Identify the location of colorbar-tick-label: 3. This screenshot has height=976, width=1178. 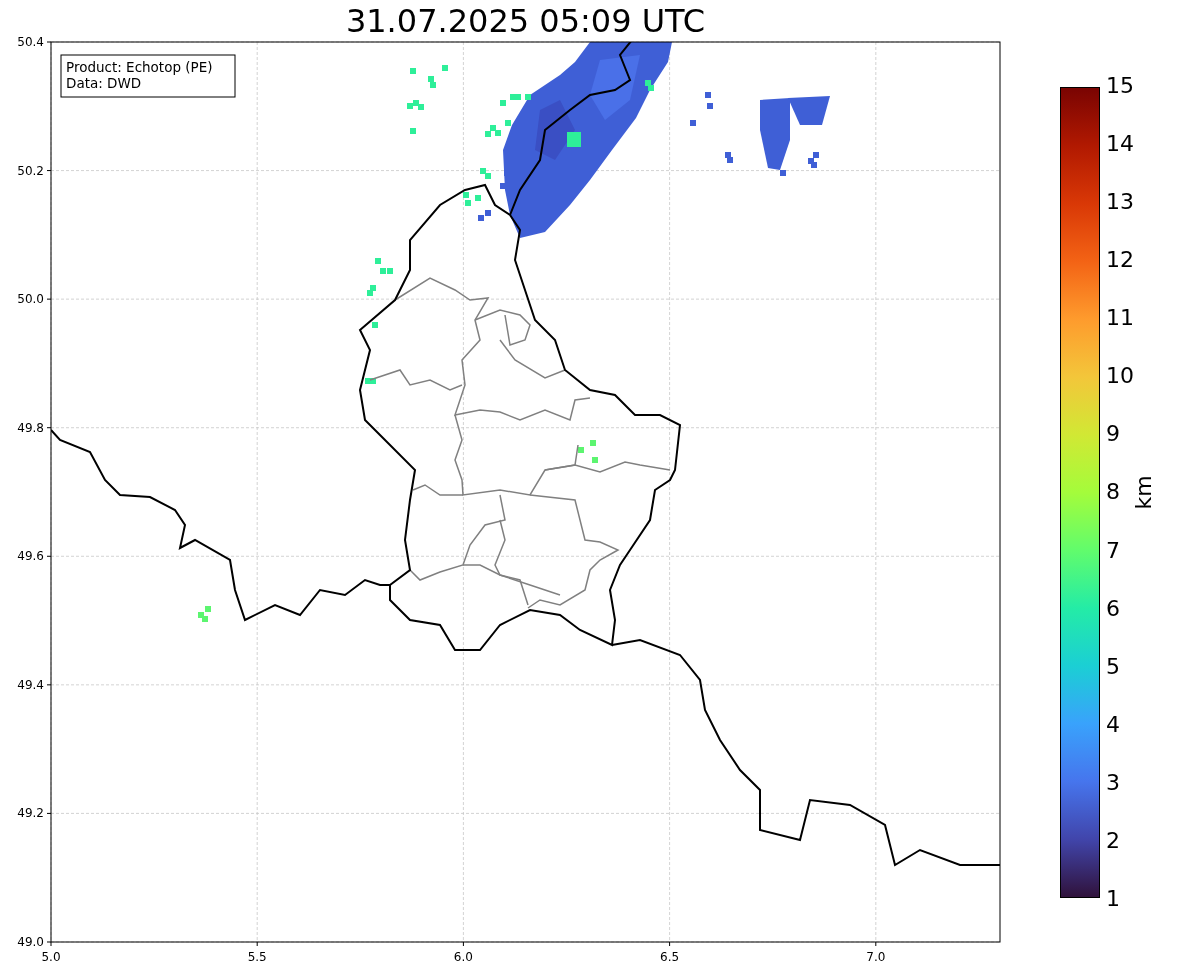
(1113, 782).